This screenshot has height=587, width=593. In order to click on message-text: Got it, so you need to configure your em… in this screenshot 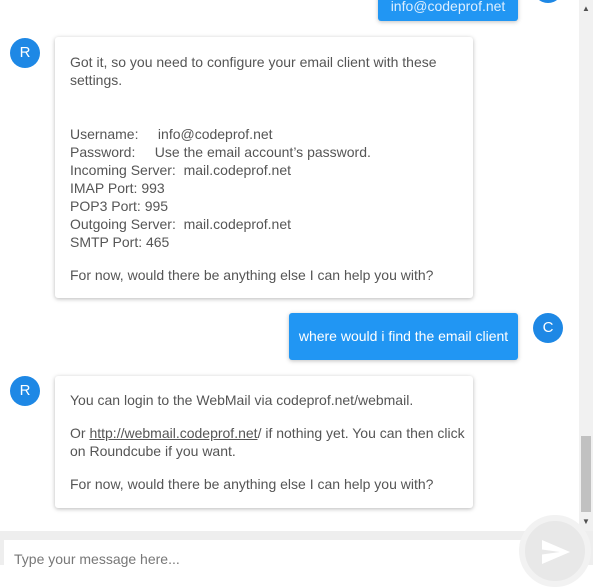, I will do `click(253, 62)`.